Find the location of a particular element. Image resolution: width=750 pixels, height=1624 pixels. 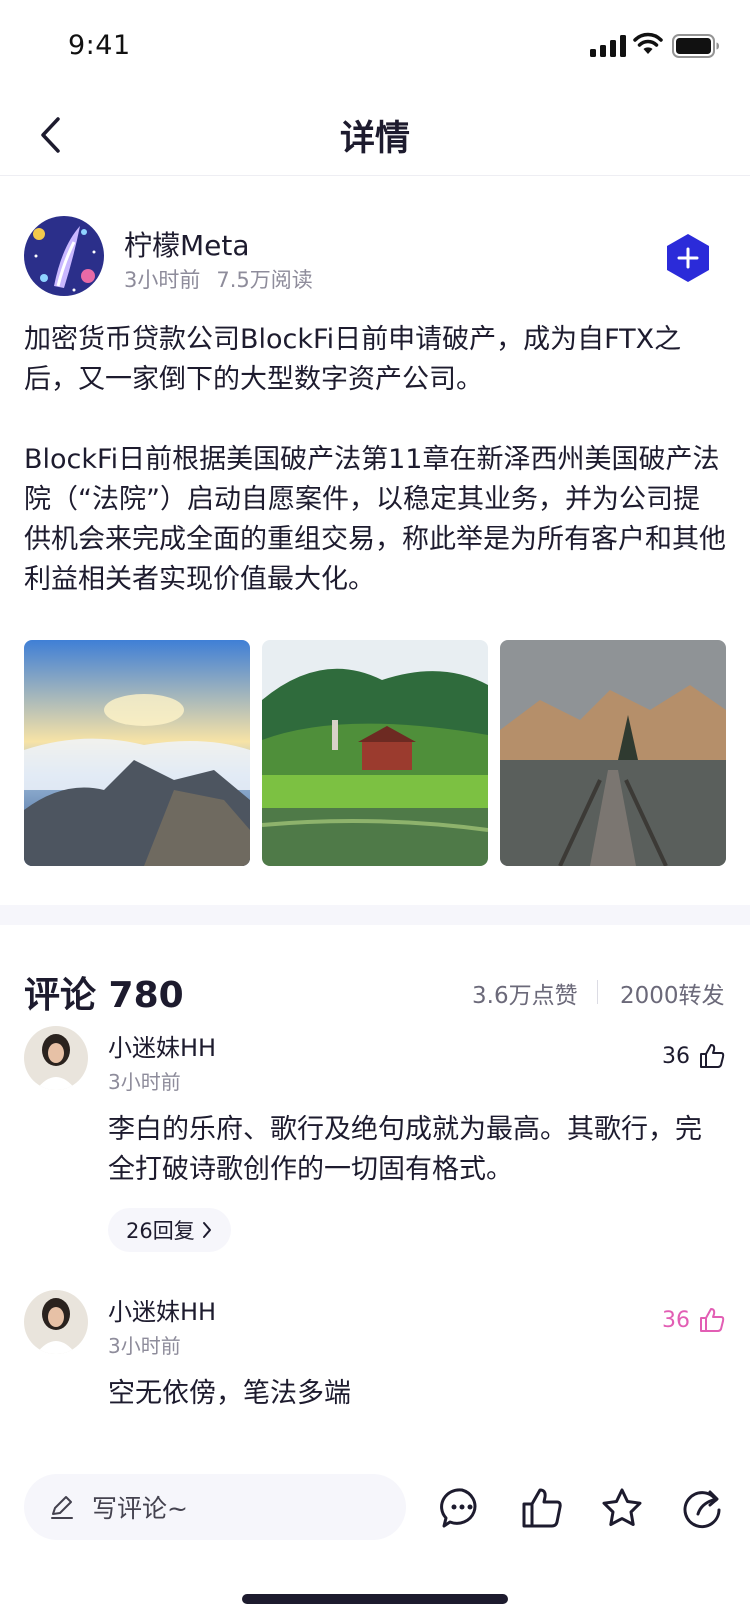

gallery-image-clouds is located at coordinates (137, 753).